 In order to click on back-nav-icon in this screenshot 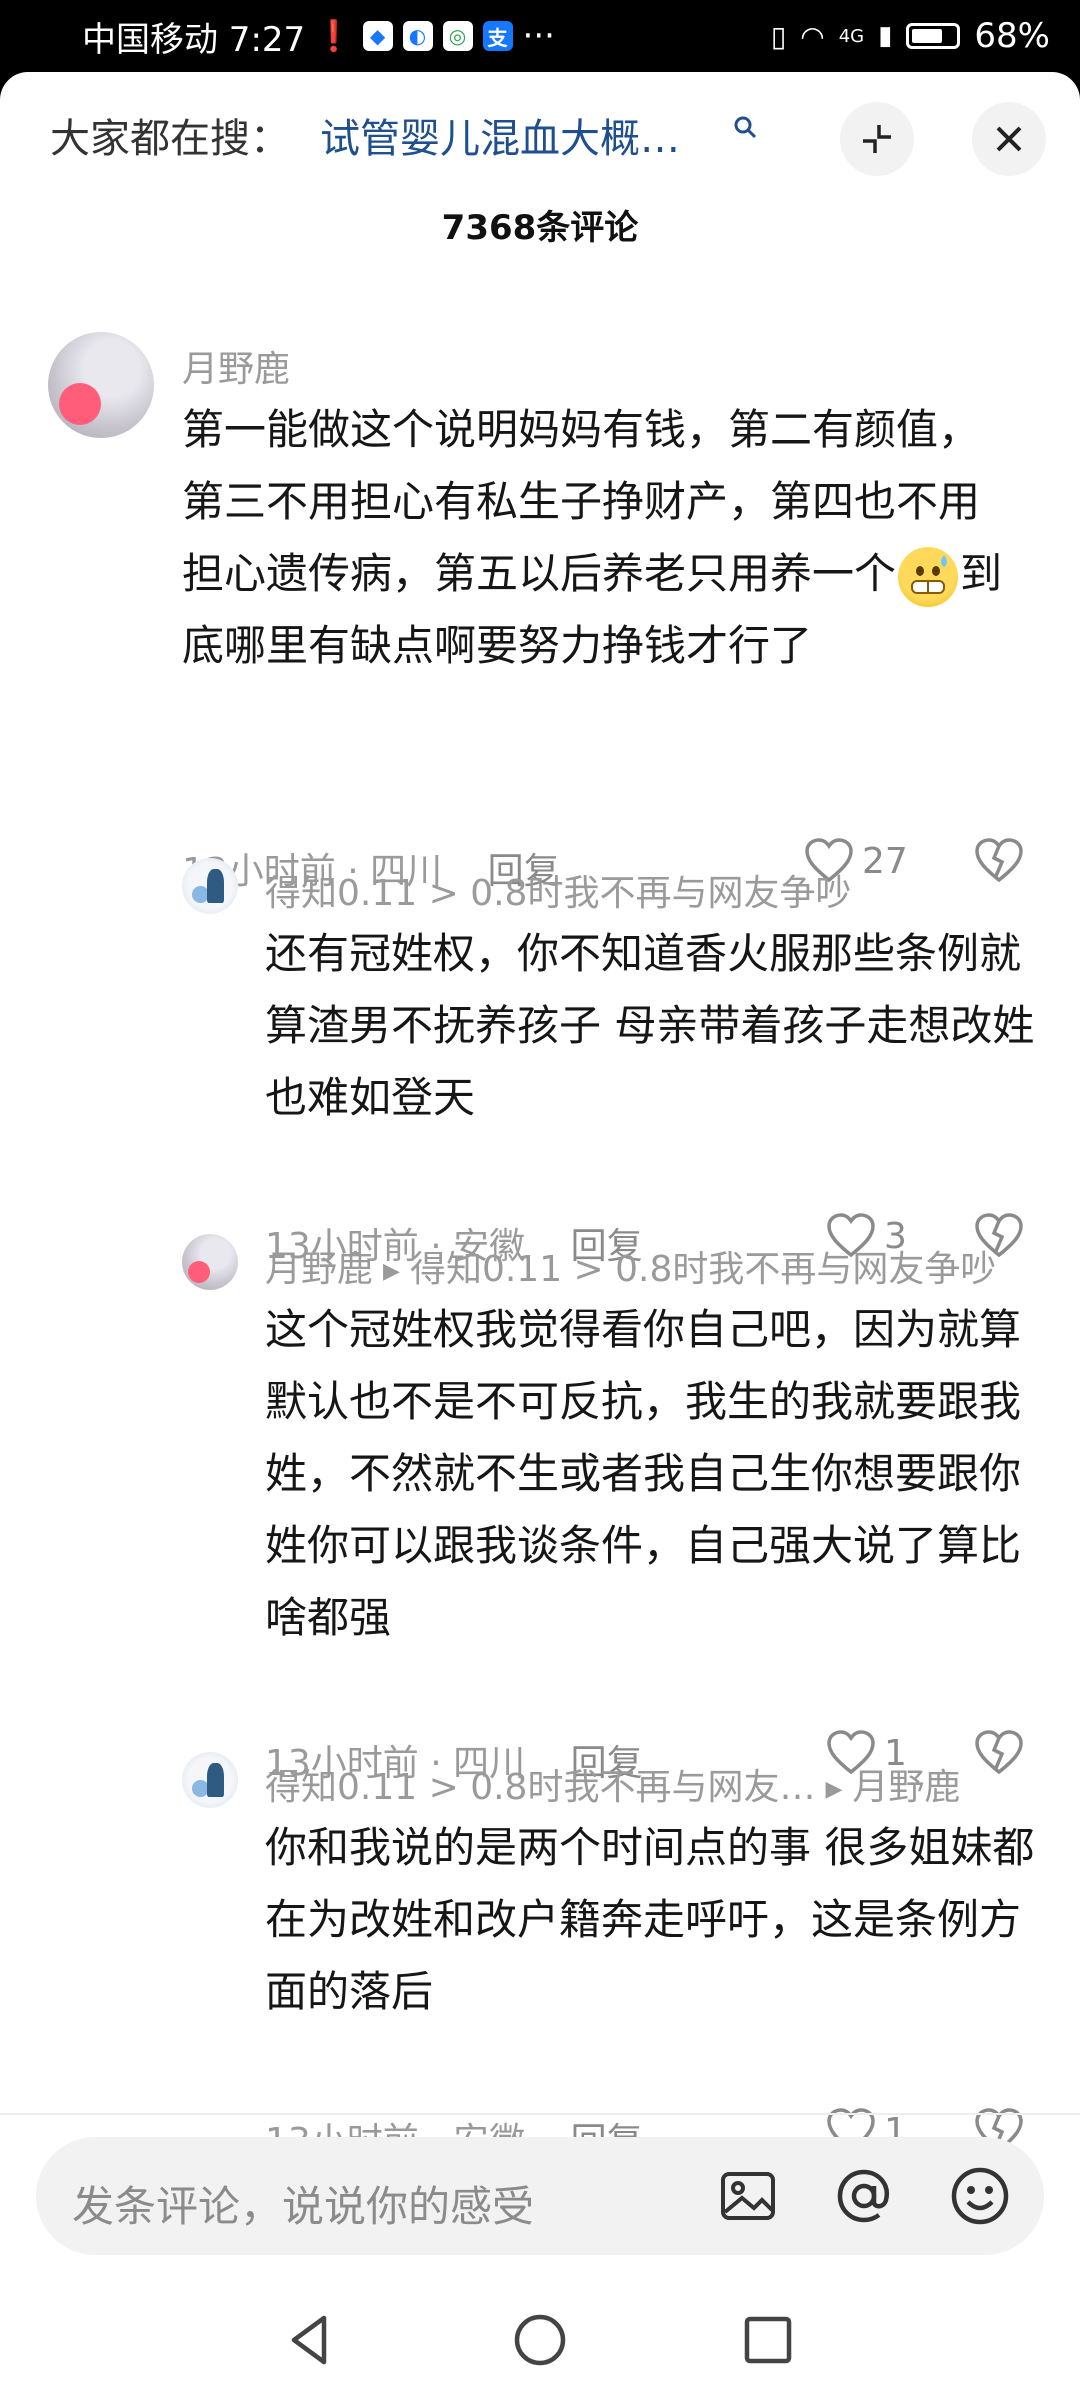, I will do `click(310, 2340)`.